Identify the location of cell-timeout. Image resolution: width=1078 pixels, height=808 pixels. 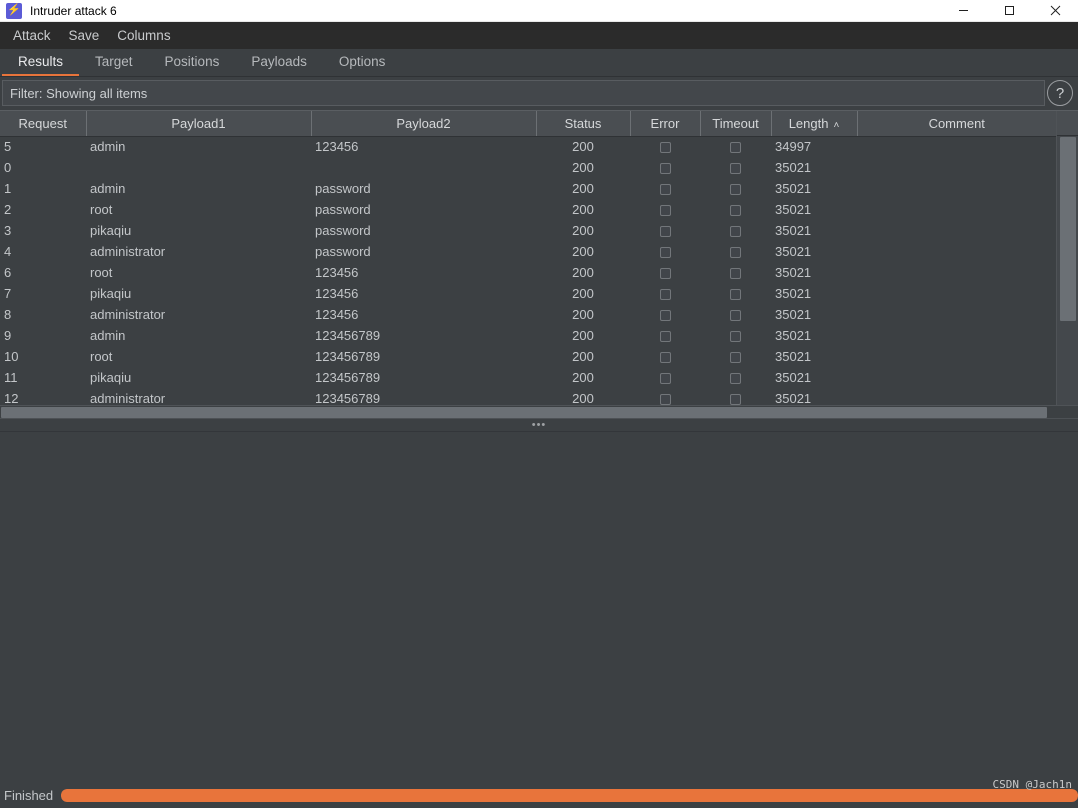
(735, 251).